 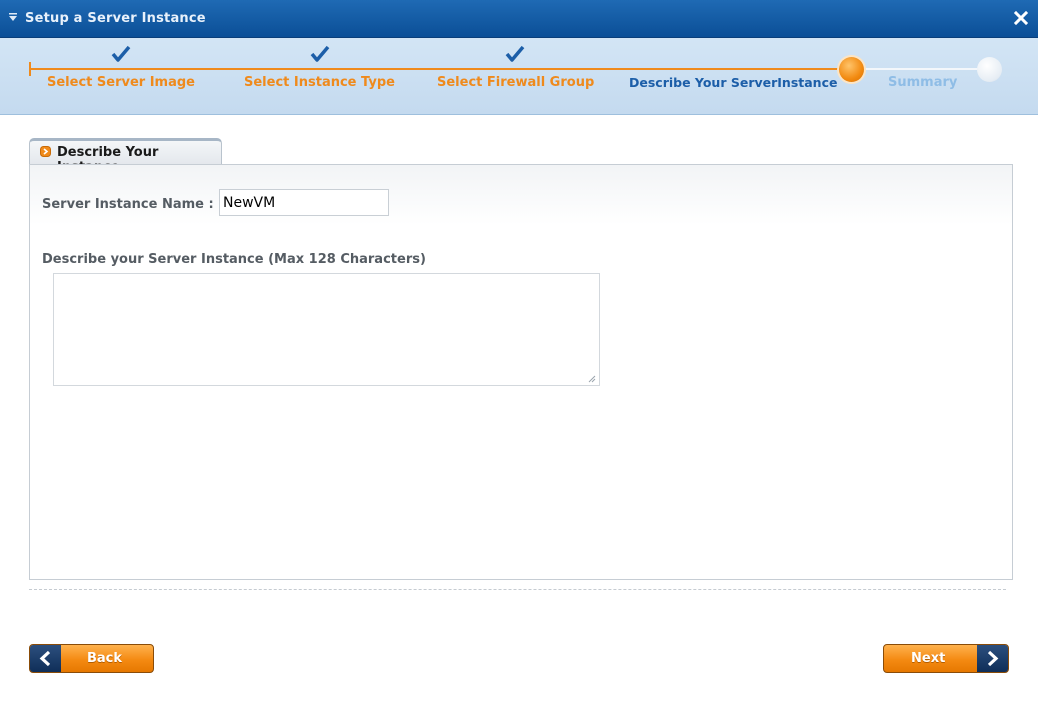 I want to click on title-bar: Setup a Server Instance, so click(x=519, y=19).